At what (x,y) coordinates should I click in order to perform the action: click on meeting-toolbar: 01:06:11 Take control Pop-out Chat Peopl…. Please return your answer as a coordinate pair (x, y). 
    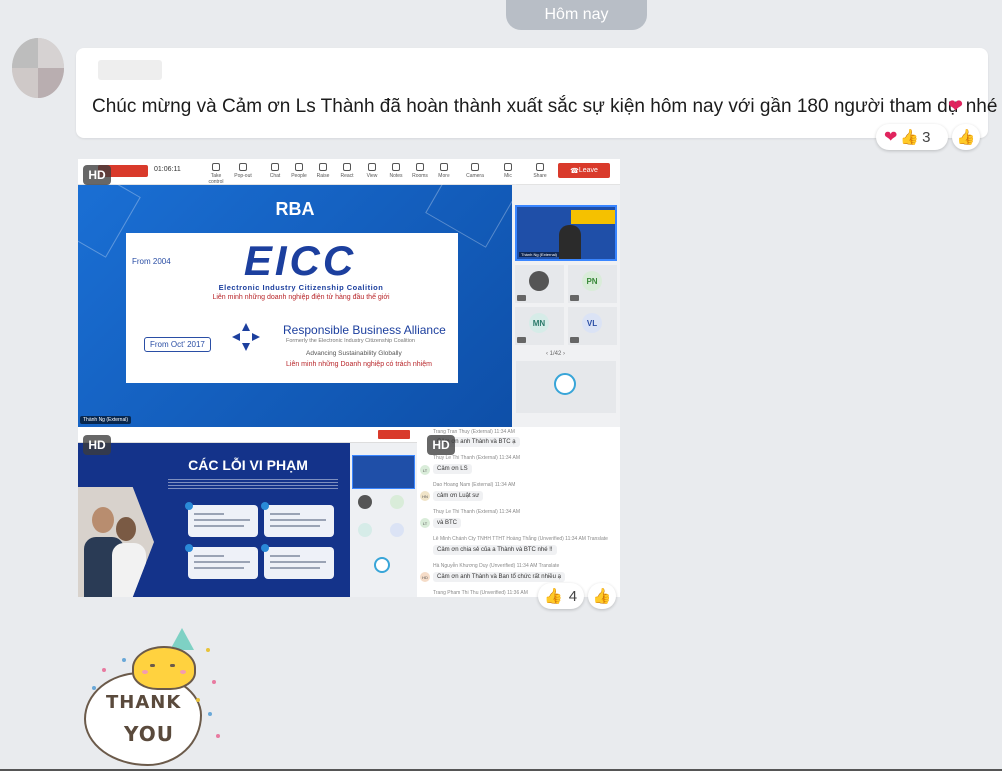
    Looking at the image, I should click on (349, 172).